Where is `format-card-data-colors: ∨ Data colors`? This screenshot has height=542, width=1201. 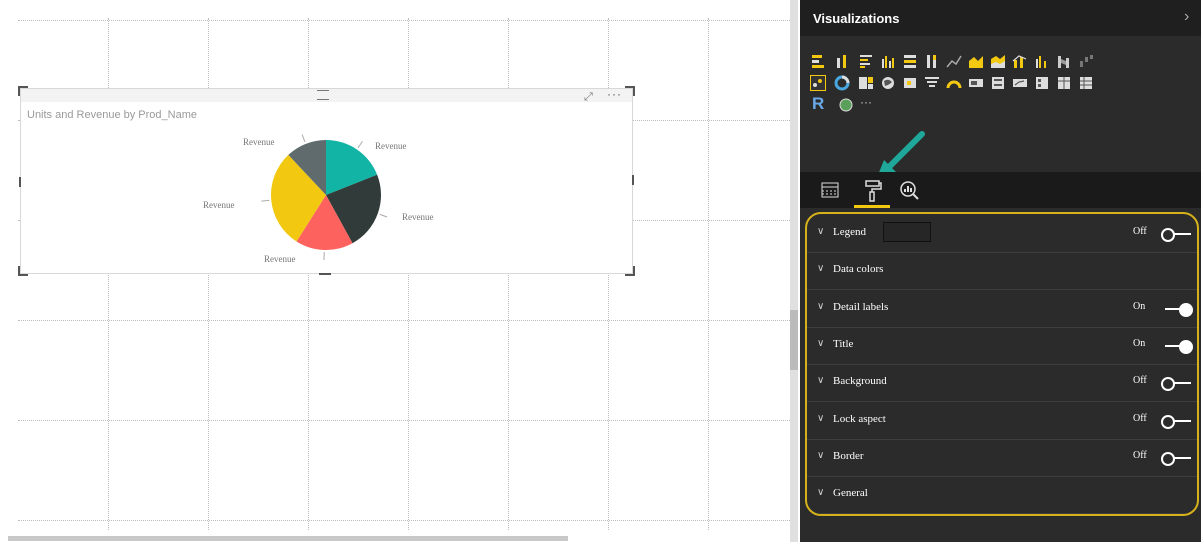
format-card-data-colors: ∨ Data colors is located at coordinates (1002, 272).